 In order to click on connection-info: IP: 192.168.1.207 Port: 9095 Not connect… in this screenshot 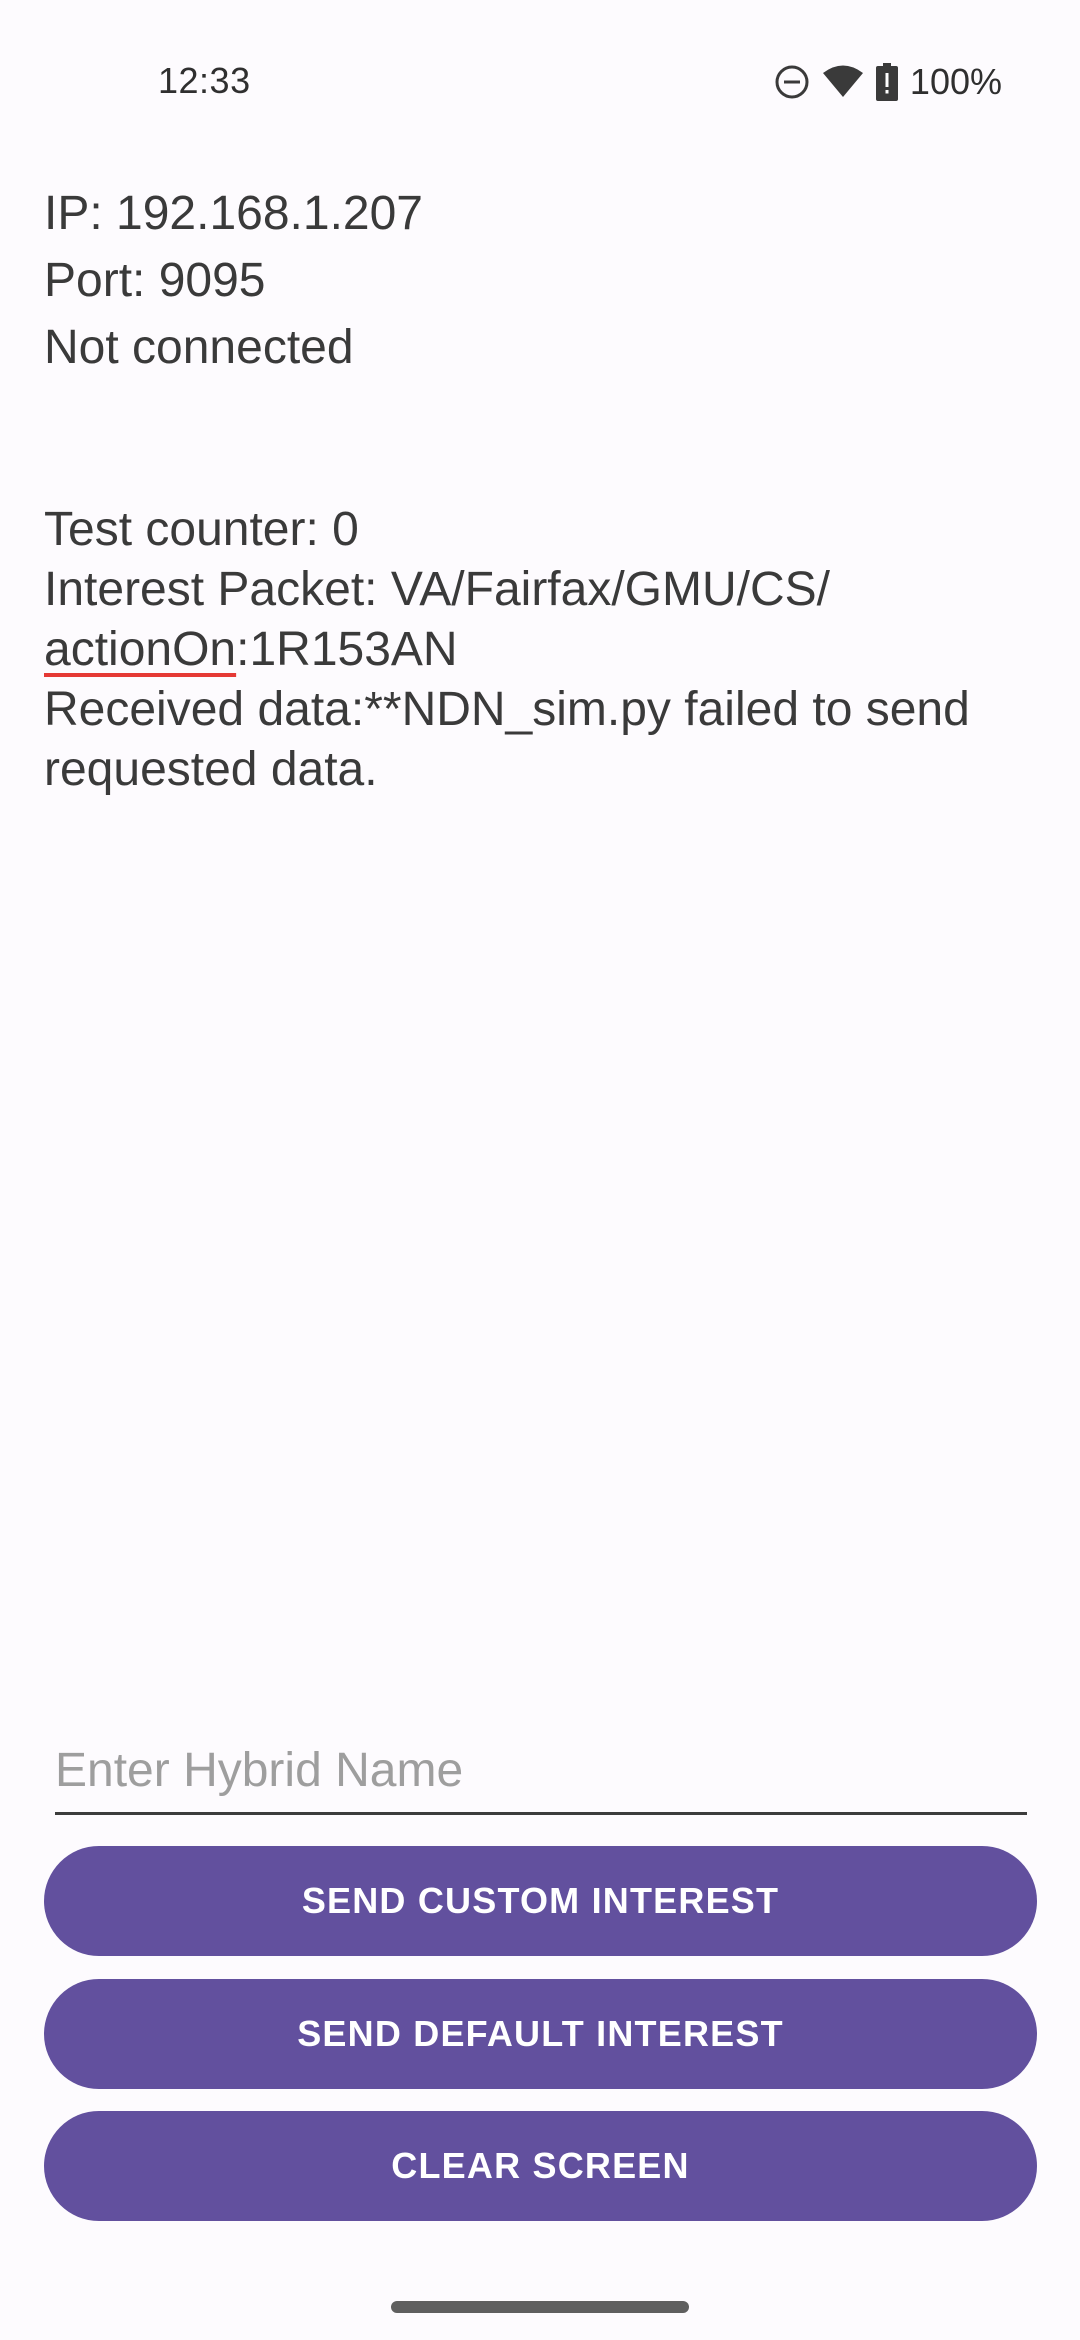, I will do `click(544, 280)`.